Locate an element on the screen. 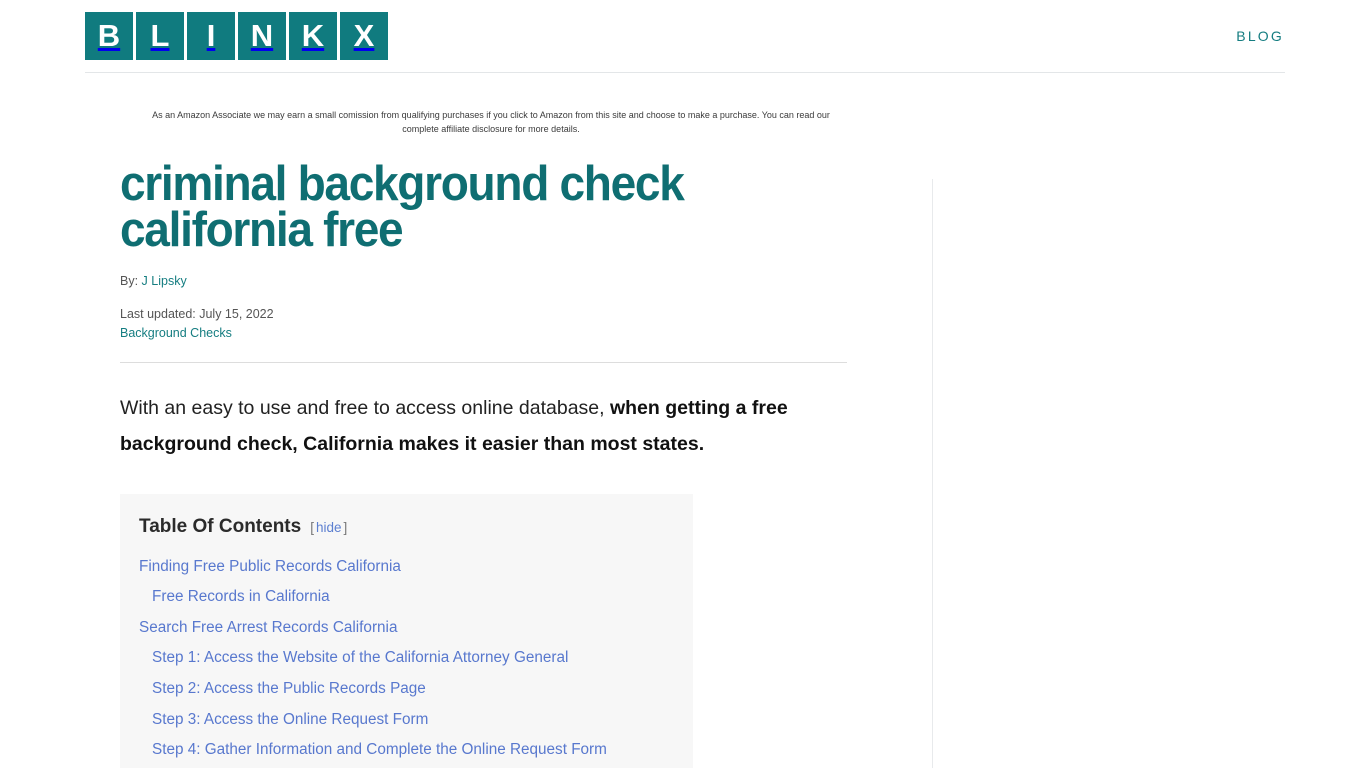 The image size is (1366, 768). meta-divider is located at coordinates (483, 363).